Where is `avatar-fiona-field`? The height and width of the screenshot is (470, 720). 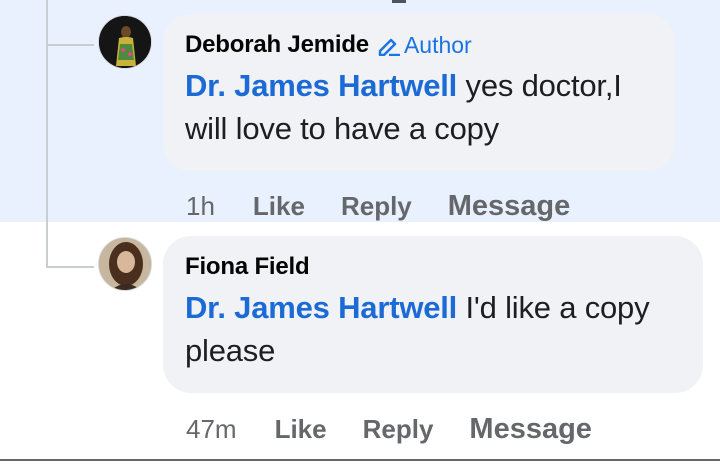
avatar-fiona-field is located at coordinates (125, 264).